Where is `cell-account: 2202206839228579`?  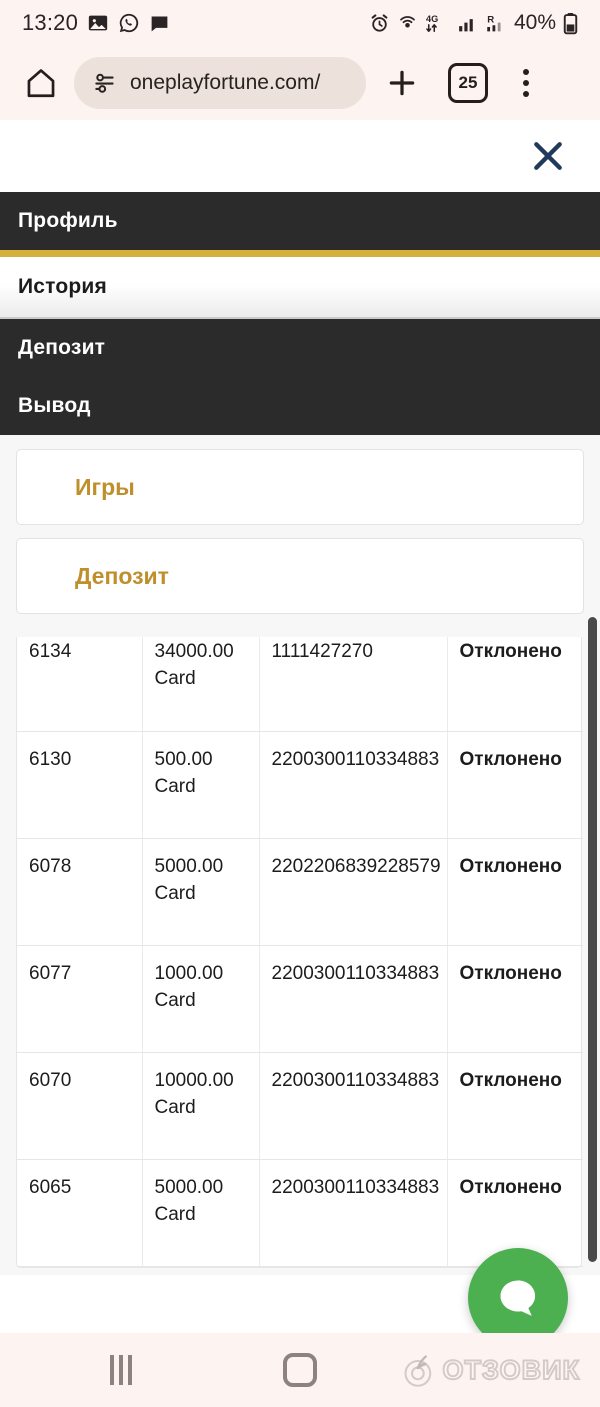 cell-account: 2202206839228579 is located at coordinates (353, 892).